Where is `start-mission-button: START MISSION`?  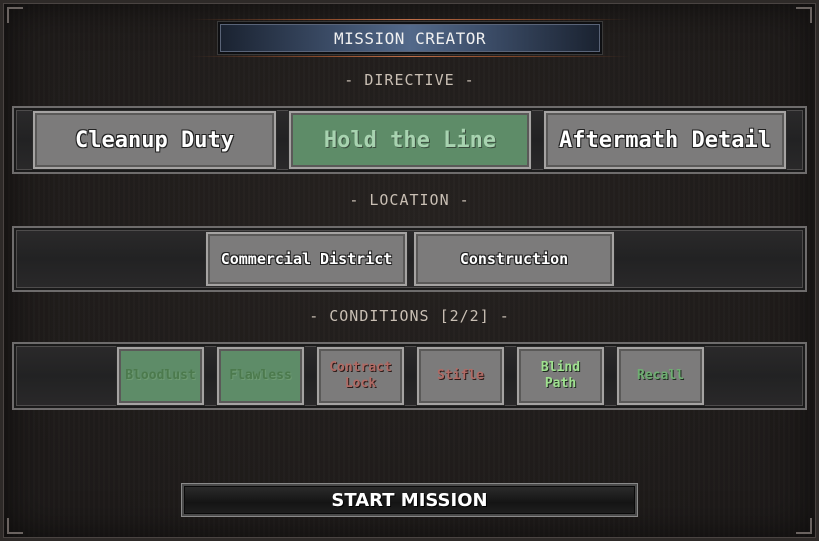
start-mission-button: START MISSION is located at coordinates (409, 500).